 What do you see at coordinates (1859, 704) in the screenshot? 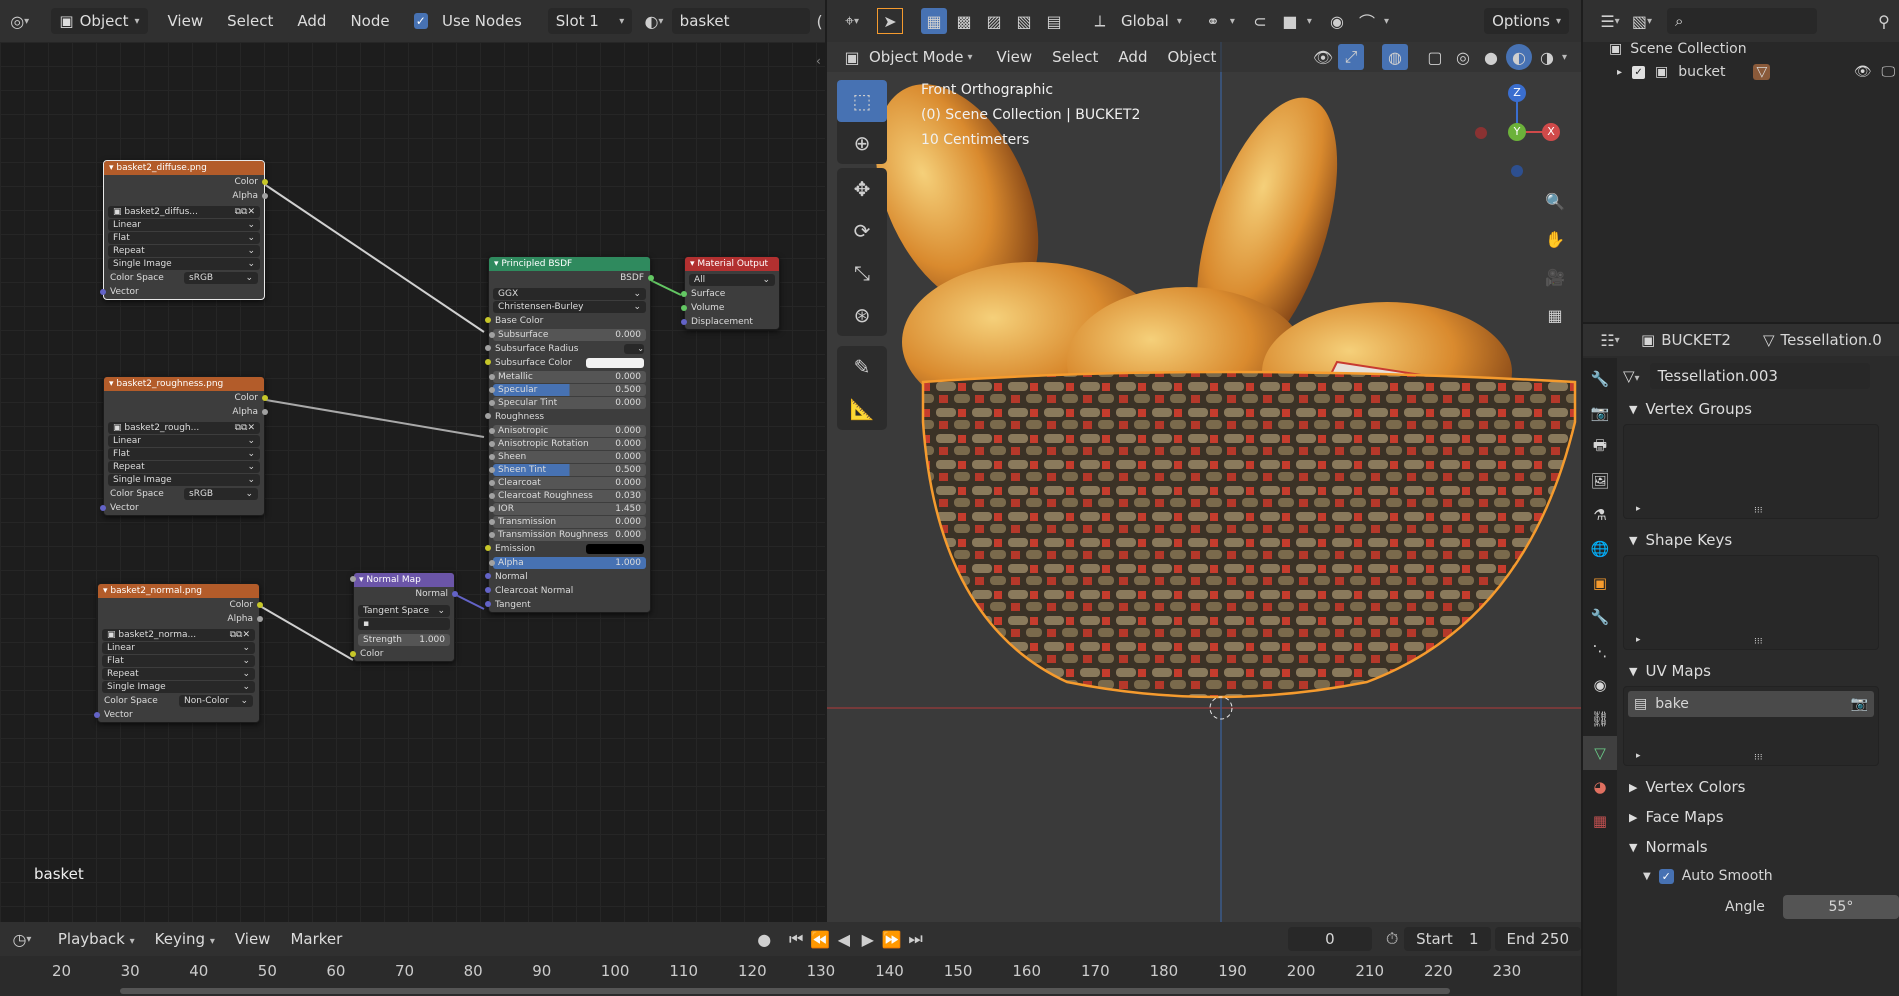
I see `camera-icon: 📷` at bounding box center [1859, 704].